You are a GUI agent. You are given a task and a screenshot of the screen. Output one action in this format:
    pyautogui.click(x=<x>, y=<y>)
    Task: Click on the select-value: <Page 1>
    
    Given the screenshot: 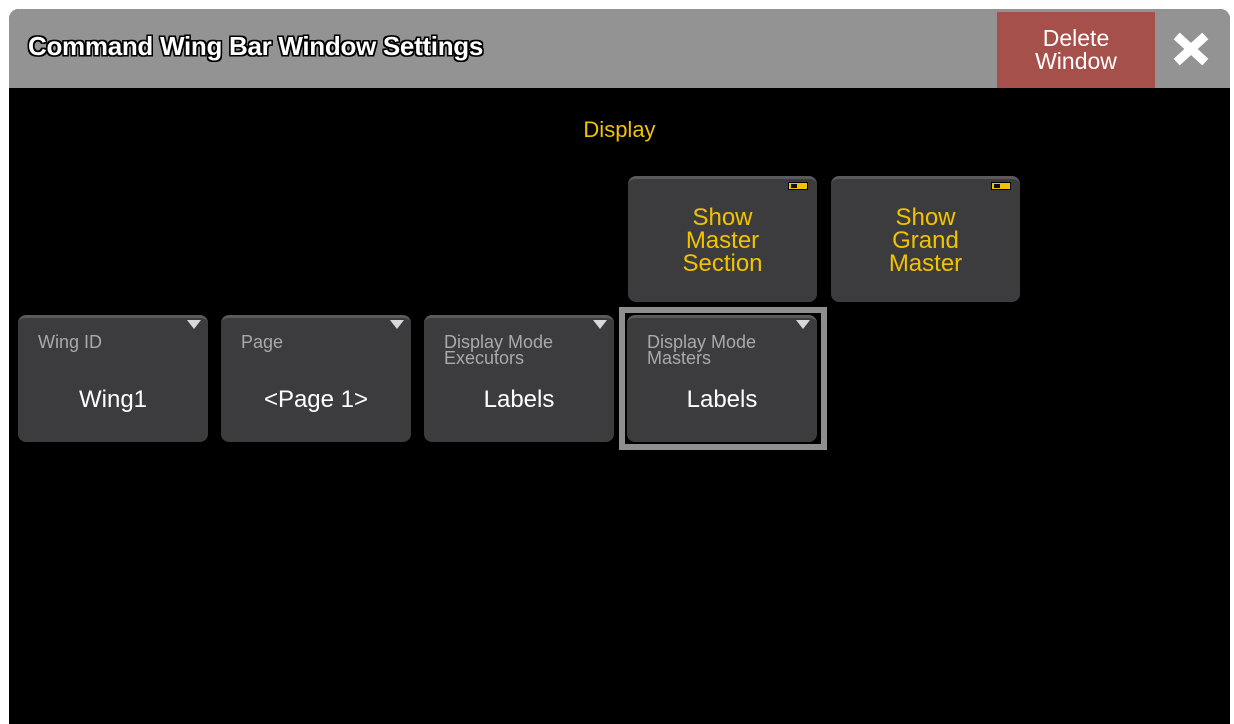 What is the action you would take?
    pyautogui.click(x=316, y=399)
    